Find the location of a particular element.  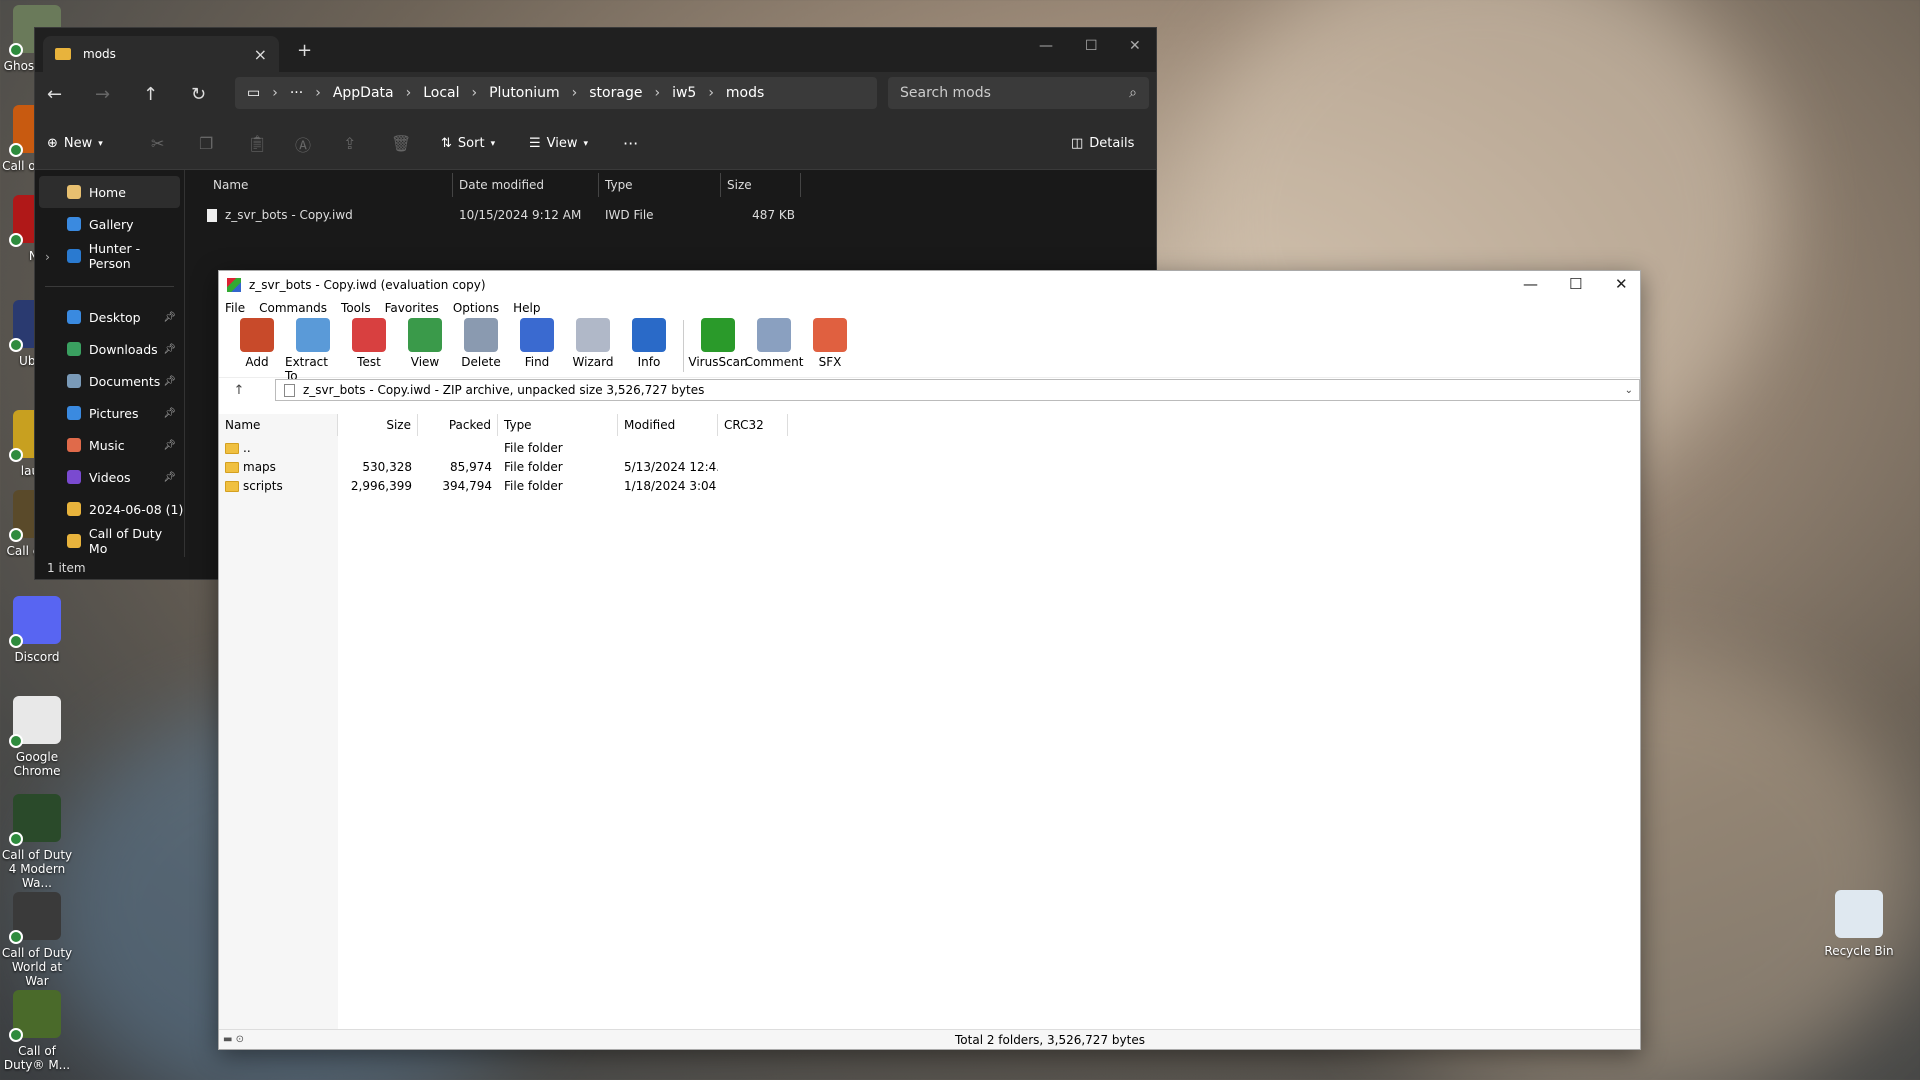

toolbar-button: VirusScan is located at coordinates (718, 343).